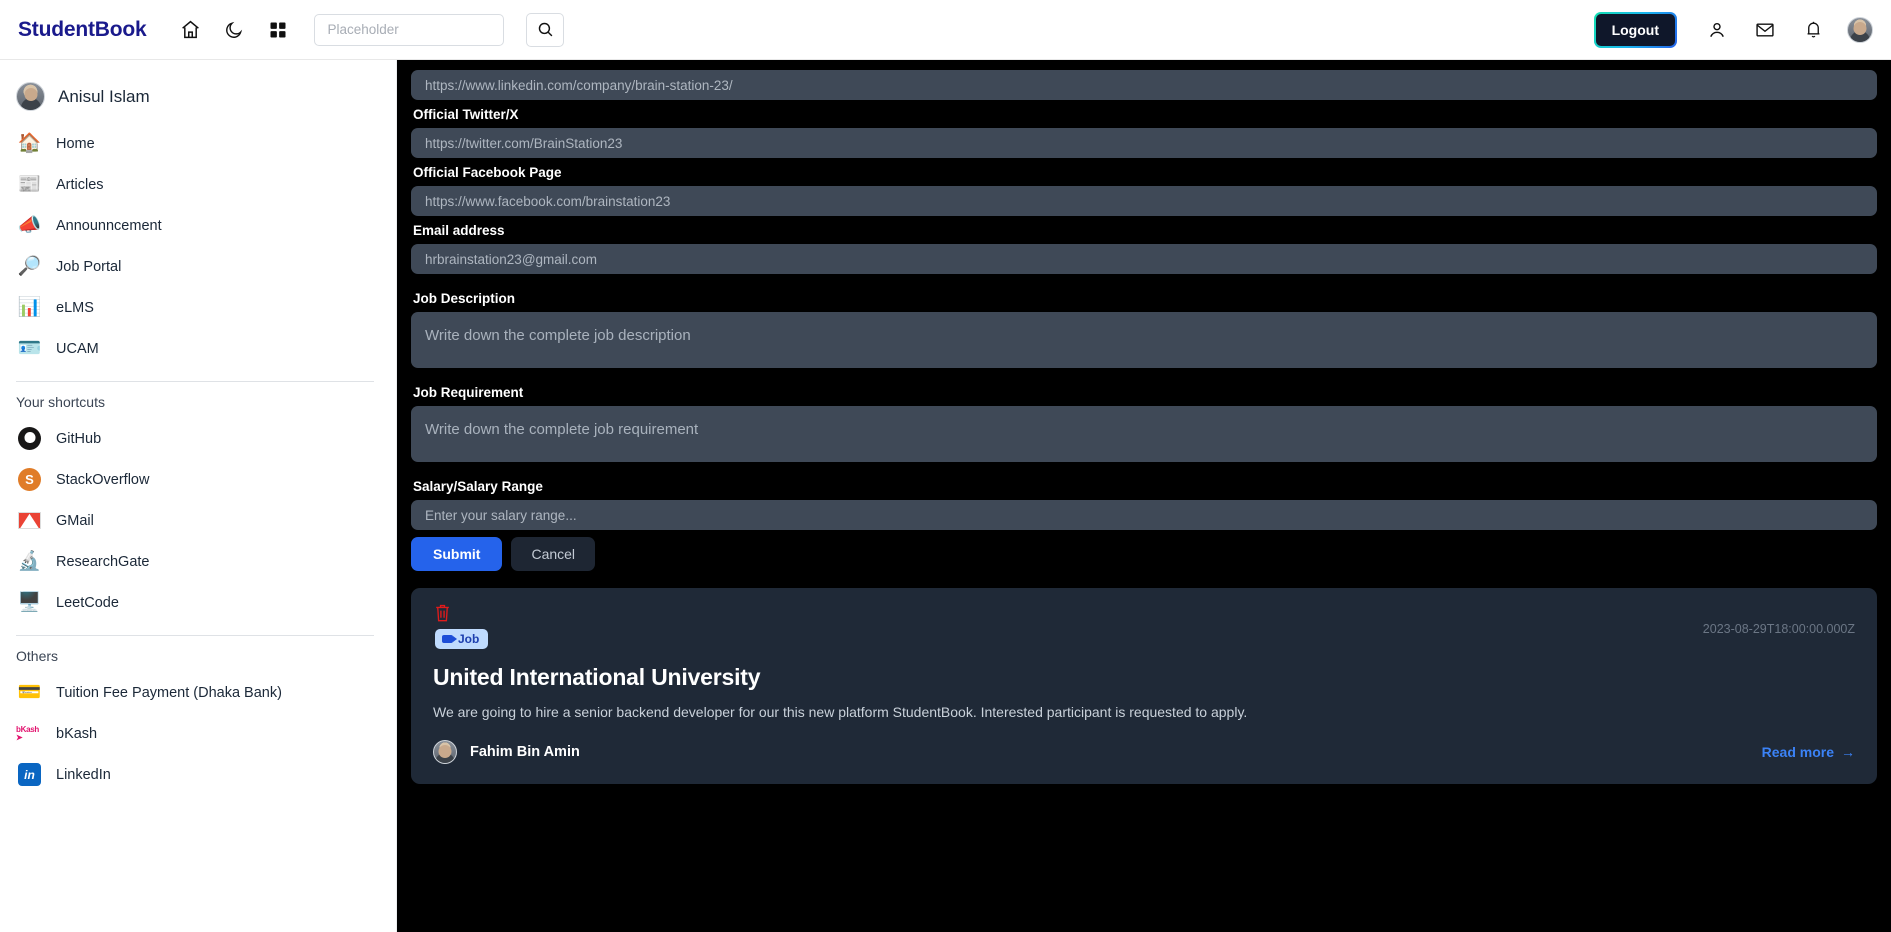 The height and width of the screenshot is (932, 1891). Describe the element at coordinates (457, 554) in the screenshot. I see `submit-button: Submit` at that location.